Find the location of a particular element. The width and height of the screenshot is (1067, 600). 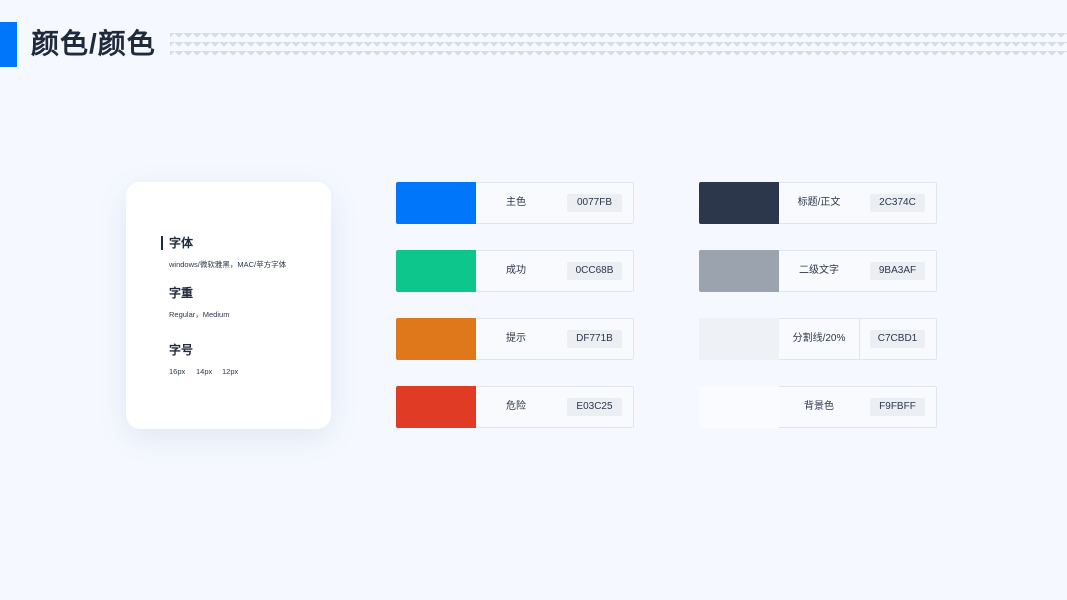

size-16: 16px is located at coordinates (177, 371).